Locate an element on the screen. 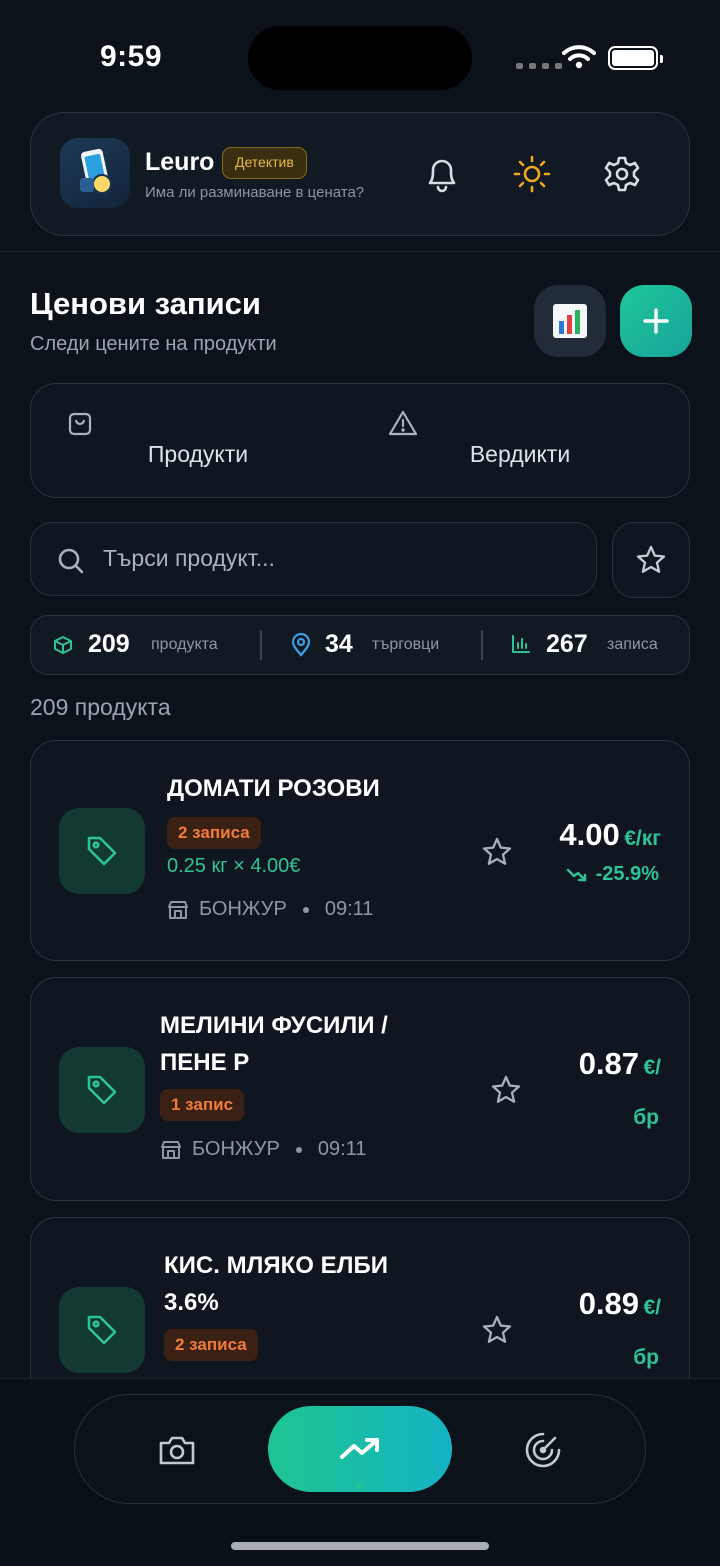 The height and width of the screenshot is (1566, 720). record-count-badge: 1 запис is located at coordinates (202, 1105).